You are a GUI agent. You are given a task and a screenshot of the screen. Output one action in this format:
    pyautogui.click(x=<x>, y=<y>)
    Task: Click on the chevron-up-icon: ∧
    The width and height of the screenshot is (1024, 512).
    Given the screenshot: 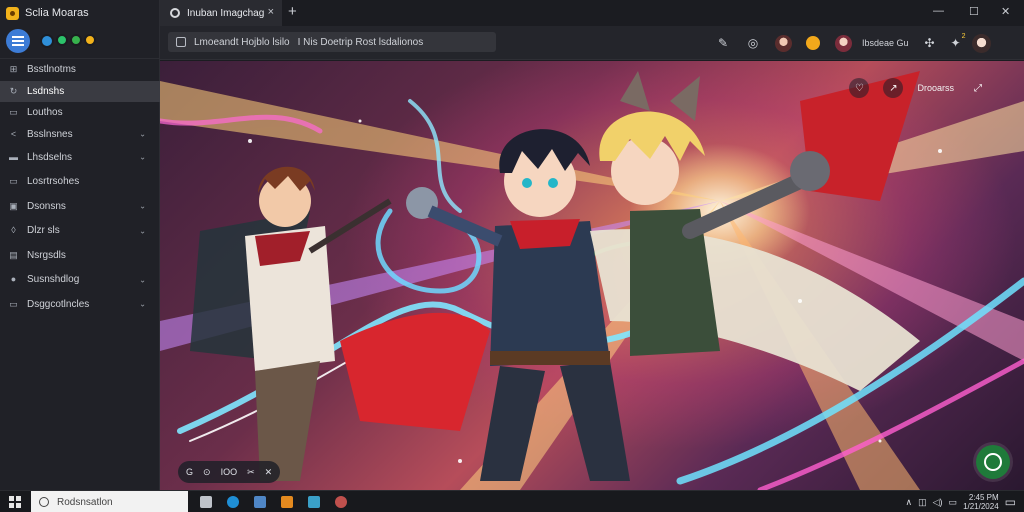 What is the action you would take?
    pyautogui.click(x=909, y=502)
    